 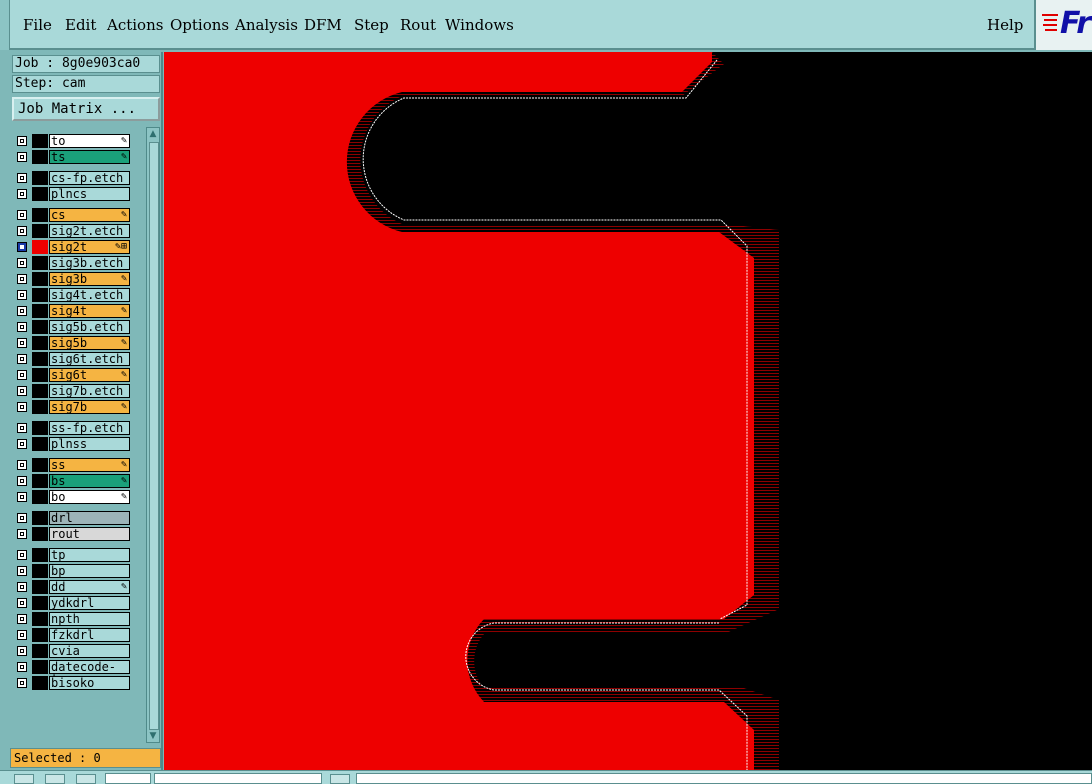 I want to click on scroll-down-icon: ▼, so click(x=153, y=736).